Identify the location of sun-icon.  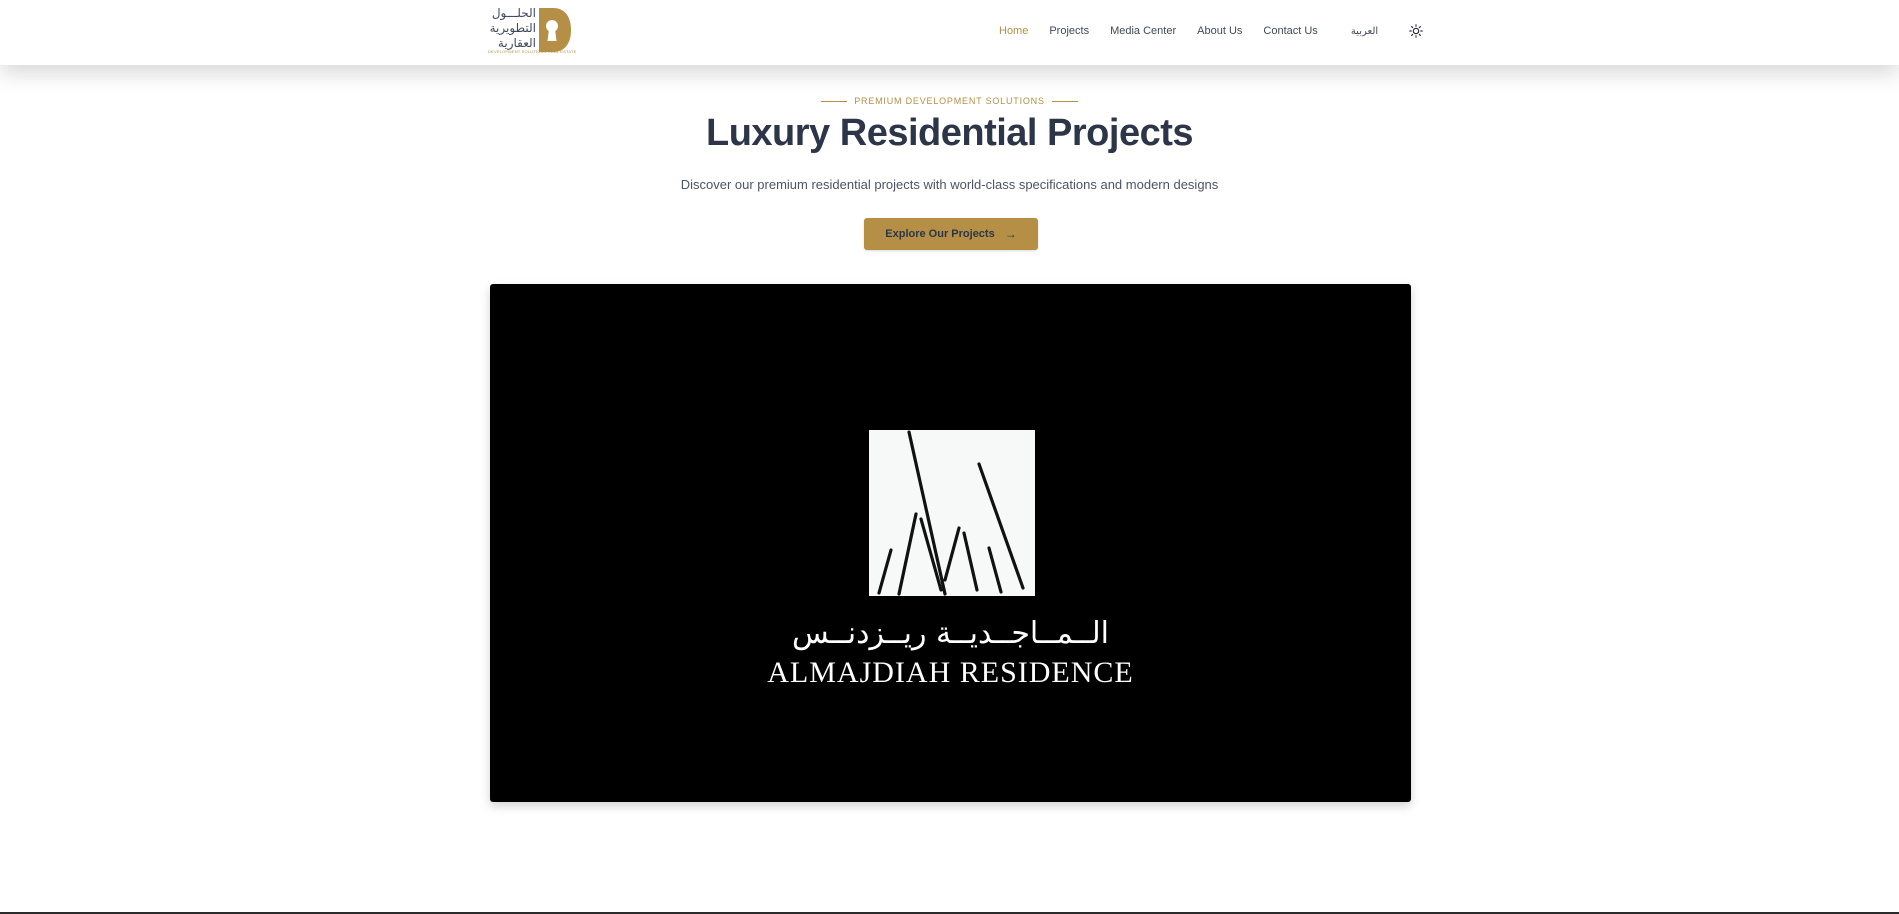
(1416, 31).